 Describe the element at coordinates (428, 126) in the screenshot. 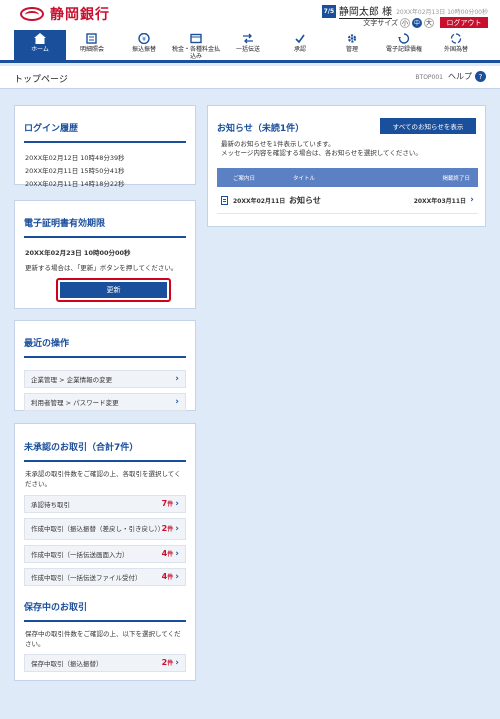

I see `view-all-news-button: すべてのお知らせを表示` at that location.